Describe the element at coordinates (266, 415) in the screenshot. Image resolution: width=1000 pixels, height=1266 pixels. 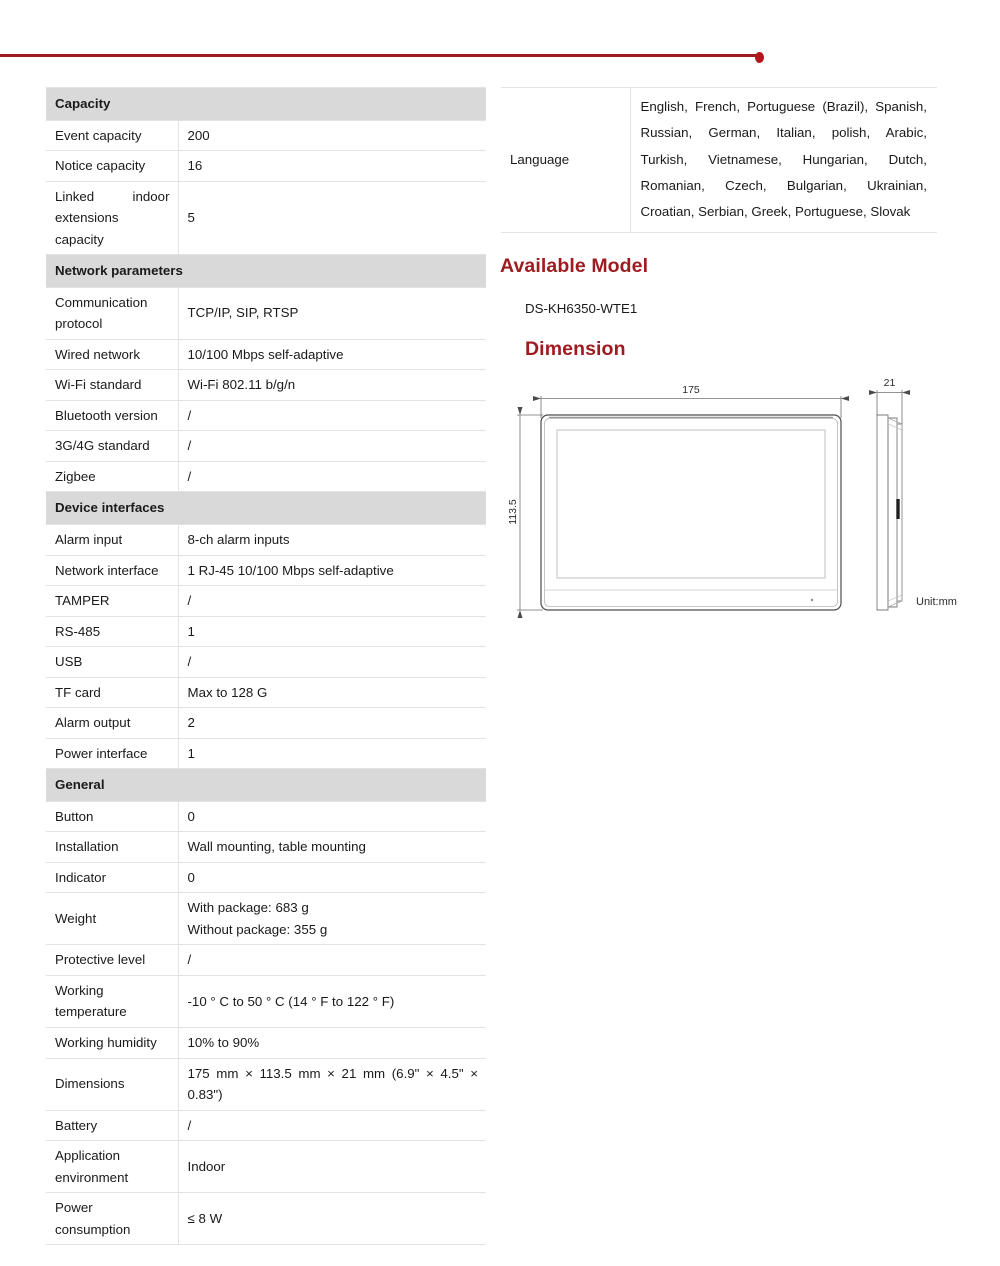
I see `table-row: Bluetooth version /` at that location.